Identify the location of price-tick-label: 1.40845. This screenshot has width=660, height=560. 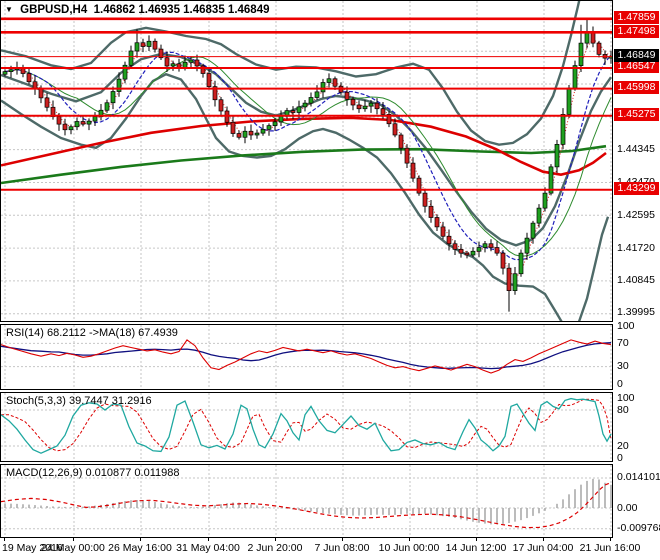
(636, 280).